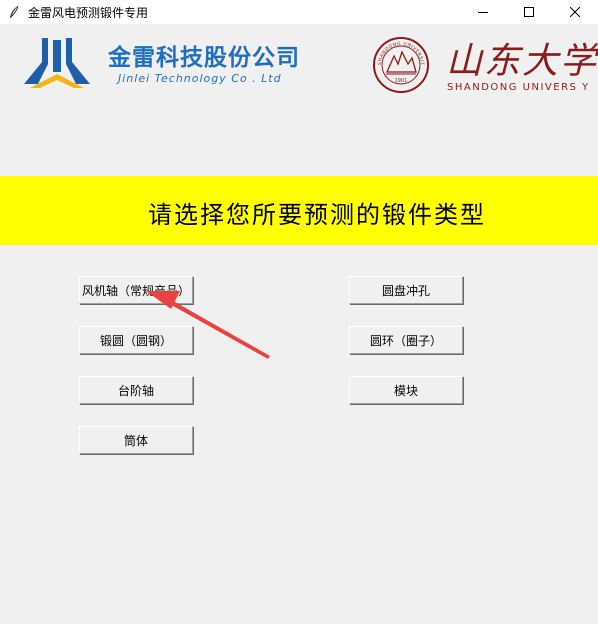 Image resolution: width=598 pixels, height=624 pixels. I want to click on maximize-icon, so click(529, 12).